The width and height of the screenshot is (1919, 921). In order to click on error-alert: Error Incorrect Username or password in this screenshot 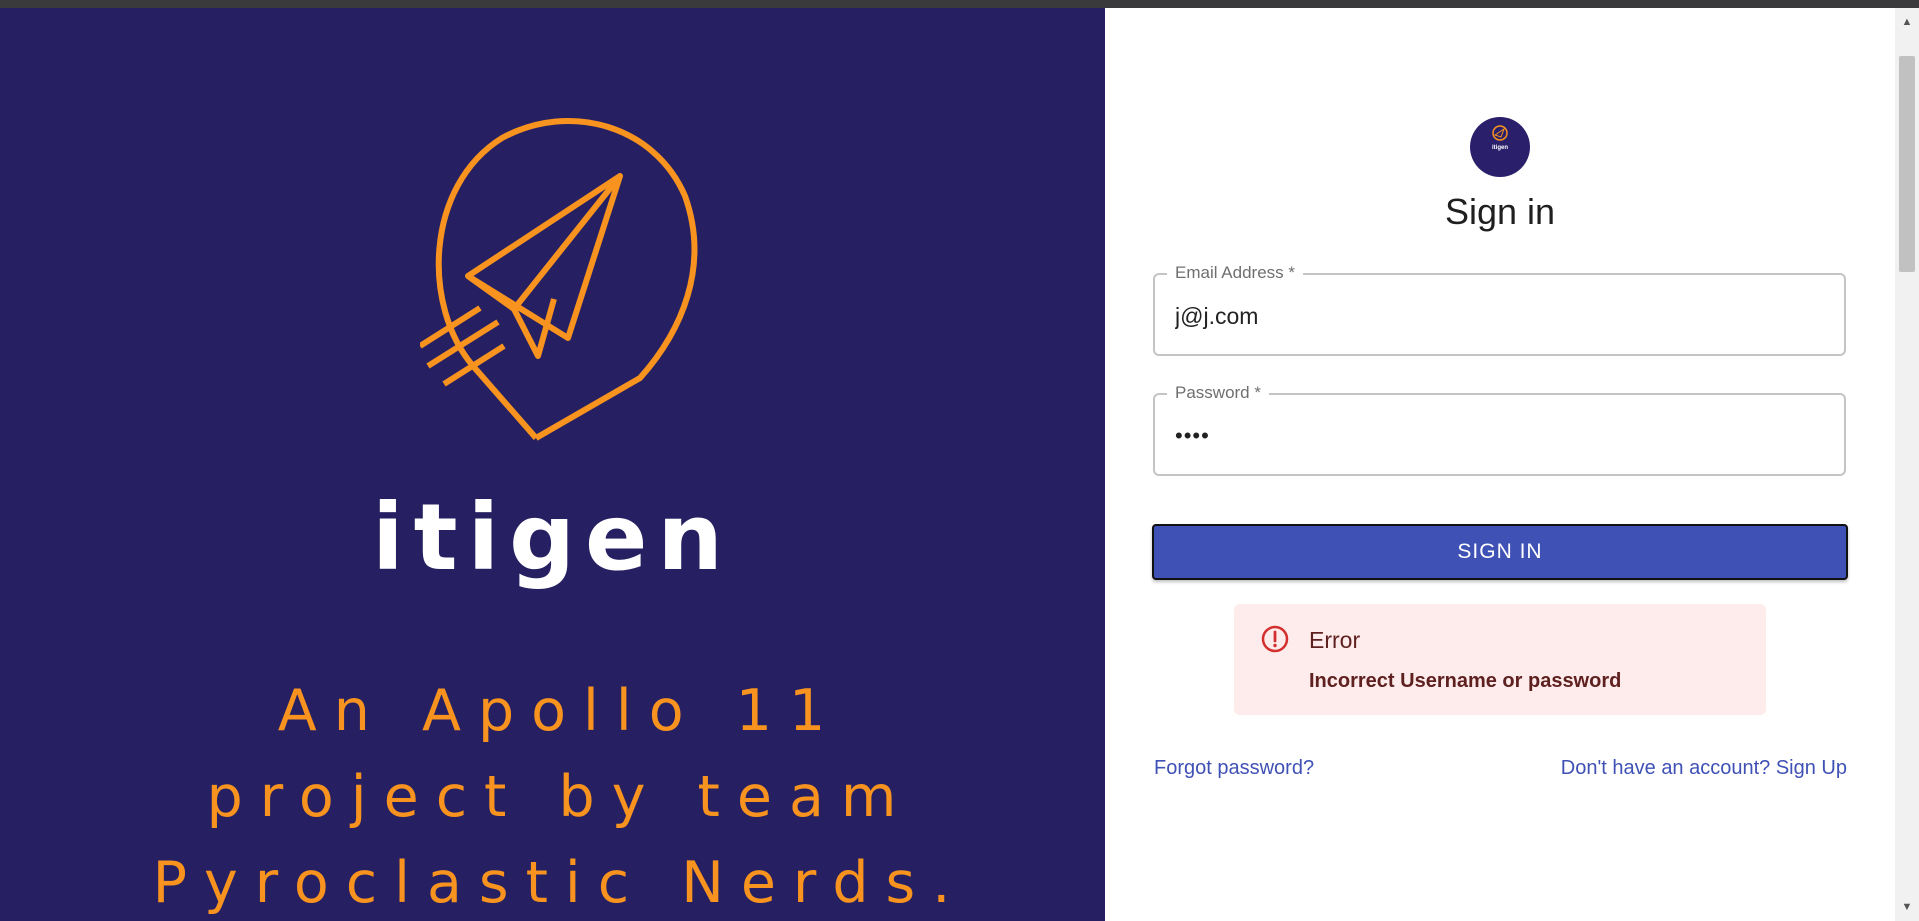, I will do `click(1500, 659)`.